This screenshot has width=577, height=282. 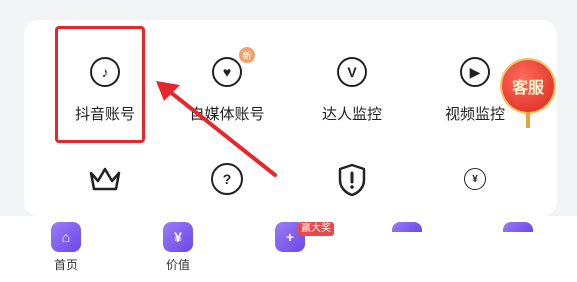 I want to click on yen-coin-icon: ¥, so click(x=475, y=179).